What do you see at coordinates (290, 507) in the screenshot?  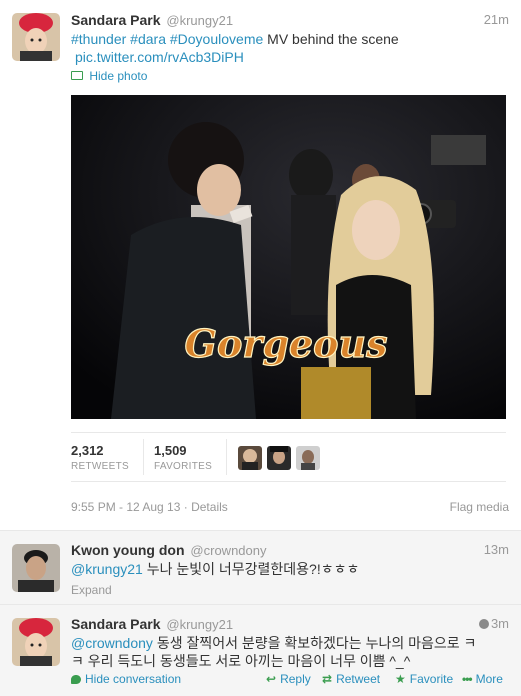 I see `tweet-footer: 9:55 PM - 12 Aug 13 · Details Flag media` at bounding box center [290, 507].